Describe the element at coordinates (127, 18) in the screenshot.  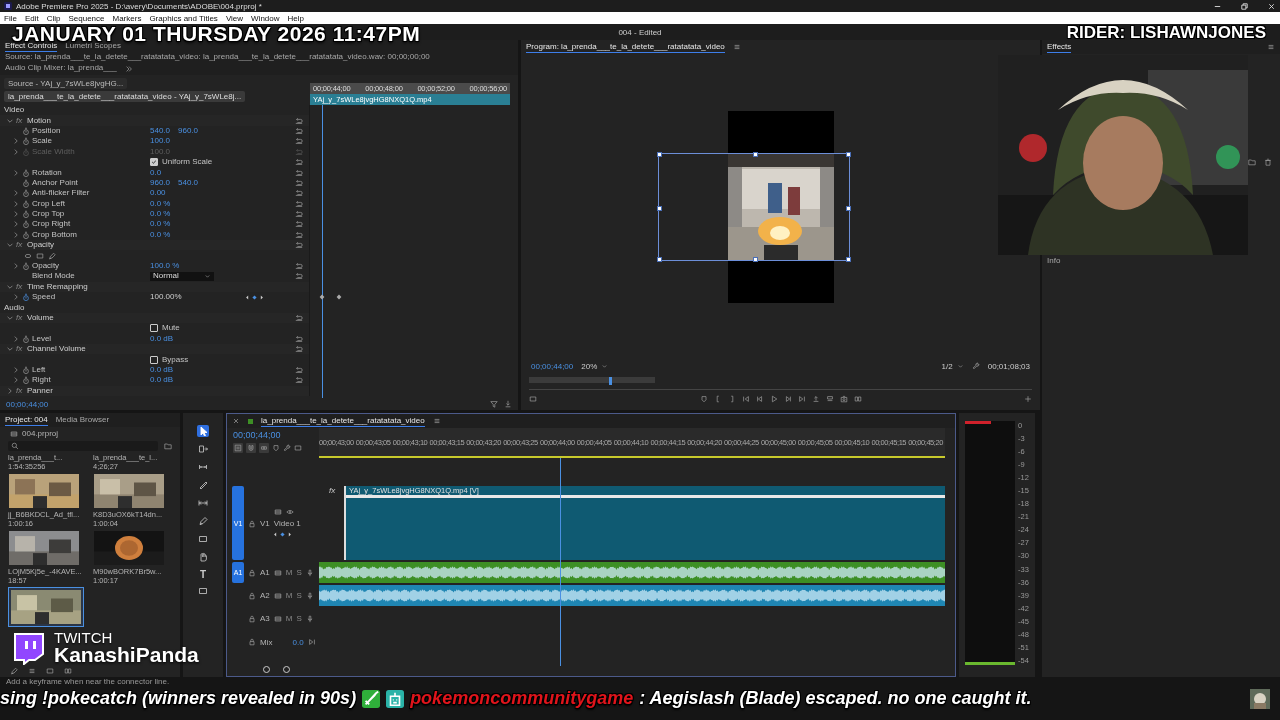
I see `menu-item: Markers` at that location.